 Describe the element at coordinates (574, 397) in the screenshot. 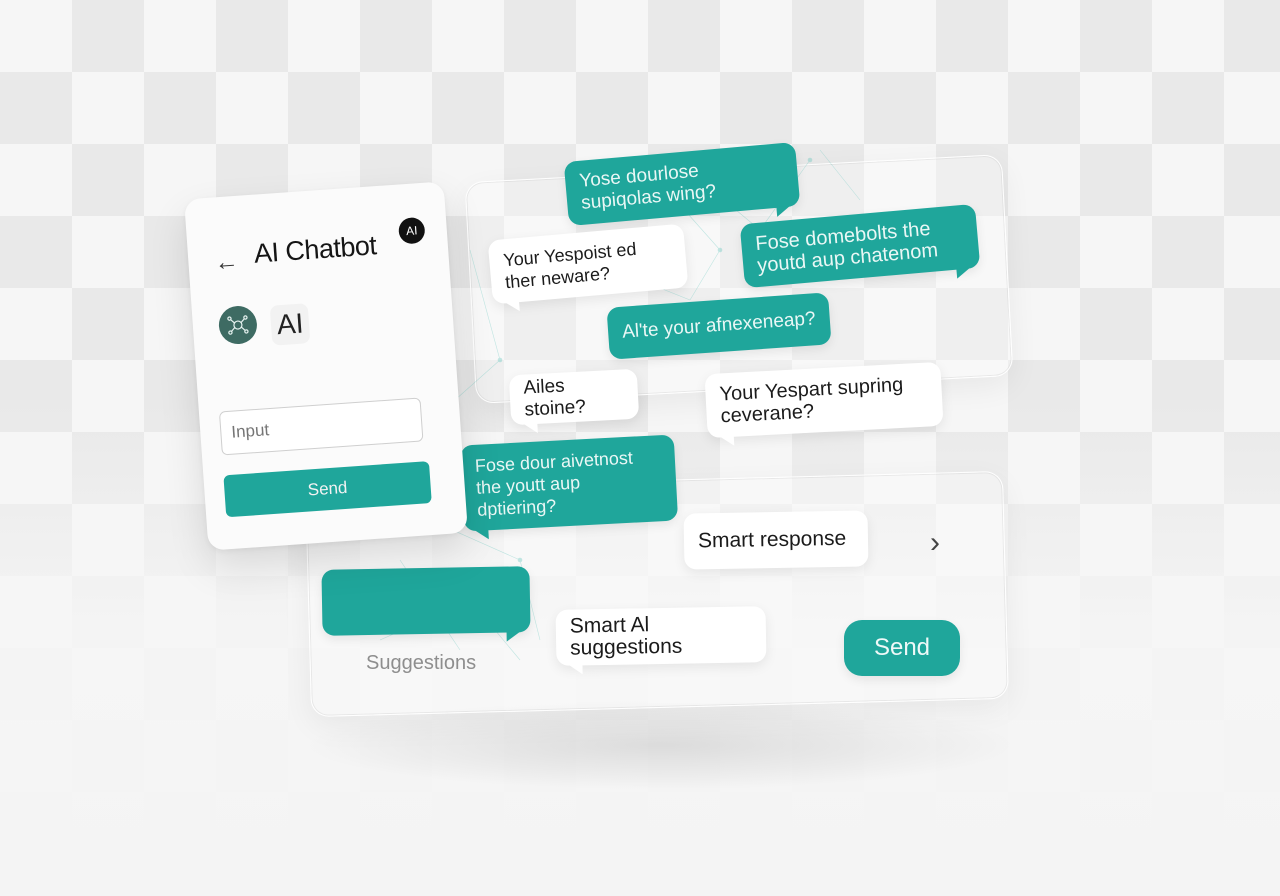

I see `chat-bubble: Ailes stoine?` at that location.